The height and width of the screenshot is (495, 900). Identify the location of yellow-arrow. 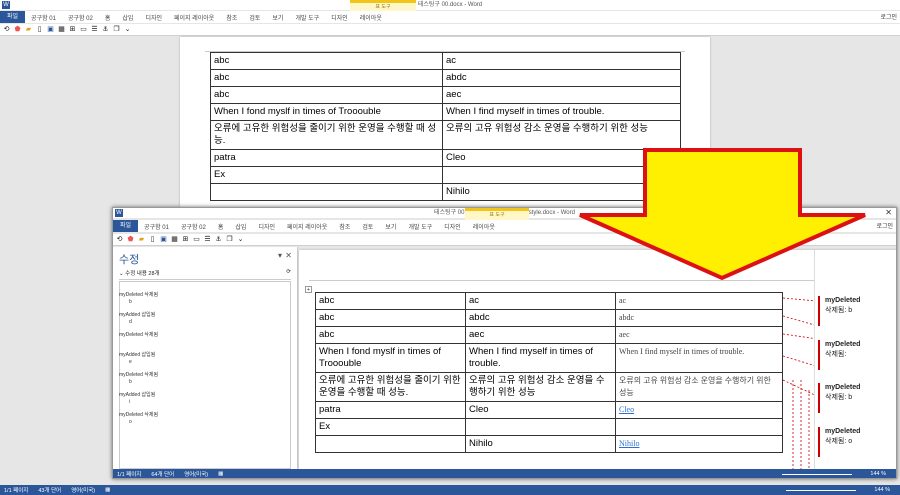
(722, 214).